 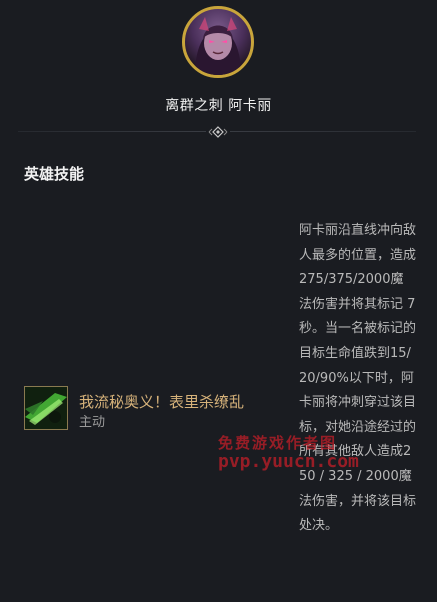 I want to click on skill-type: 主动, so click(x=92, y=422).